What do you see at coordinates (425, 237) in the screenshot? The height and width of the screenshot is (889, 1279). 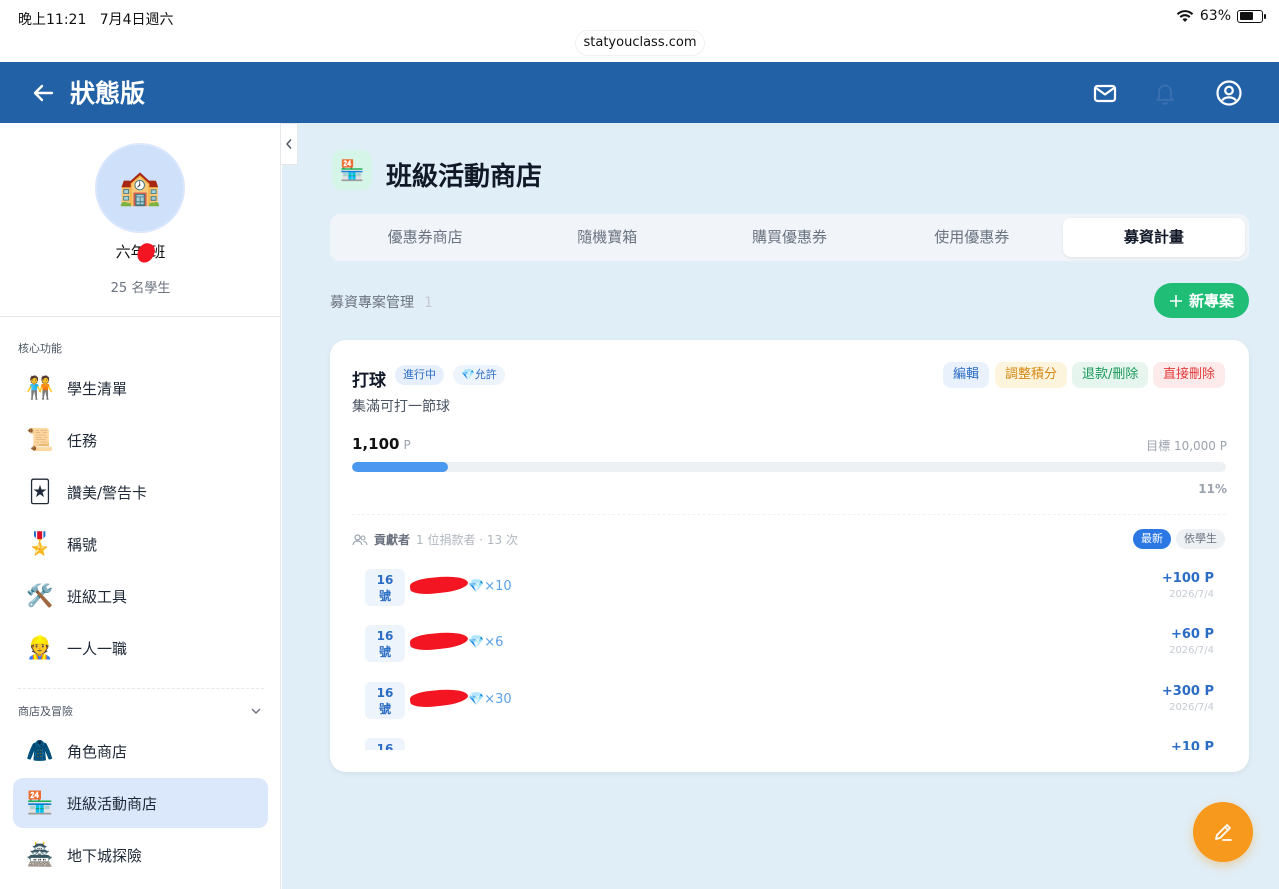 I see `tab-coupon-shop: 優惠券商店` at bounding box center [425, 237].